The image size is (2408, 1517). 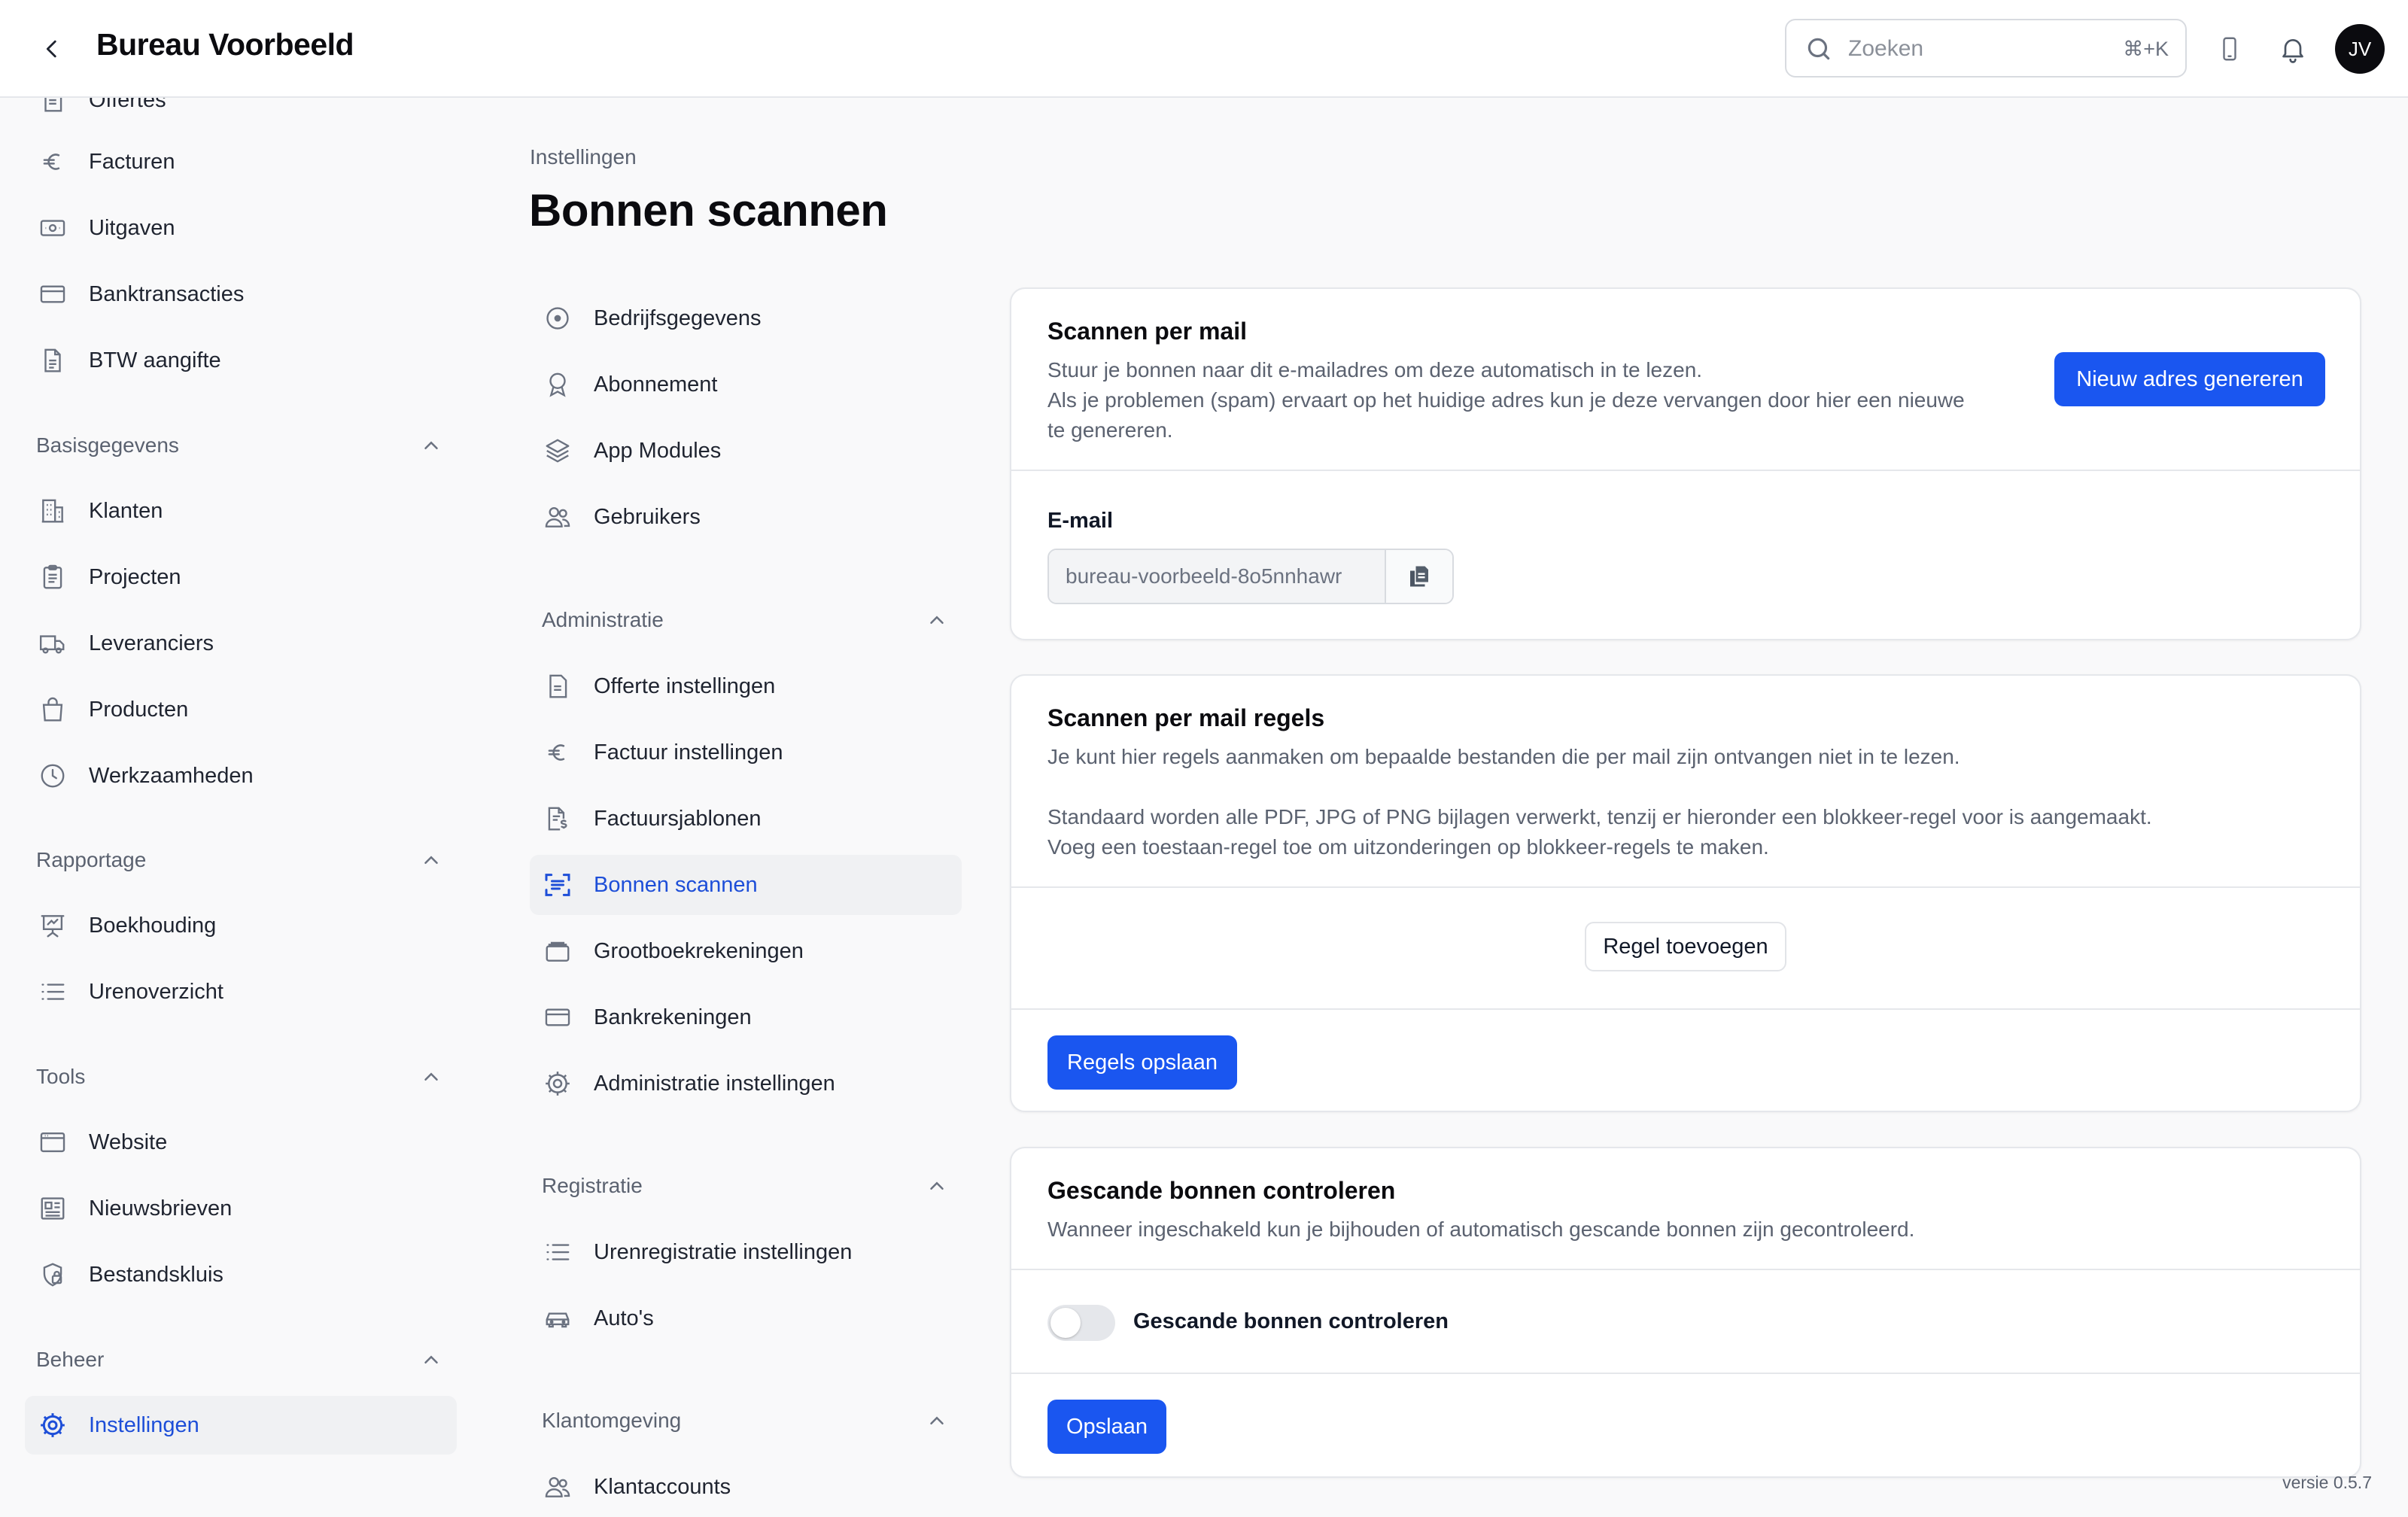 What do you see at coordinates (241, 161) in the screenshot?
I see `sidebar-item-facturen: Facturen` at bounding box center [241, 161].